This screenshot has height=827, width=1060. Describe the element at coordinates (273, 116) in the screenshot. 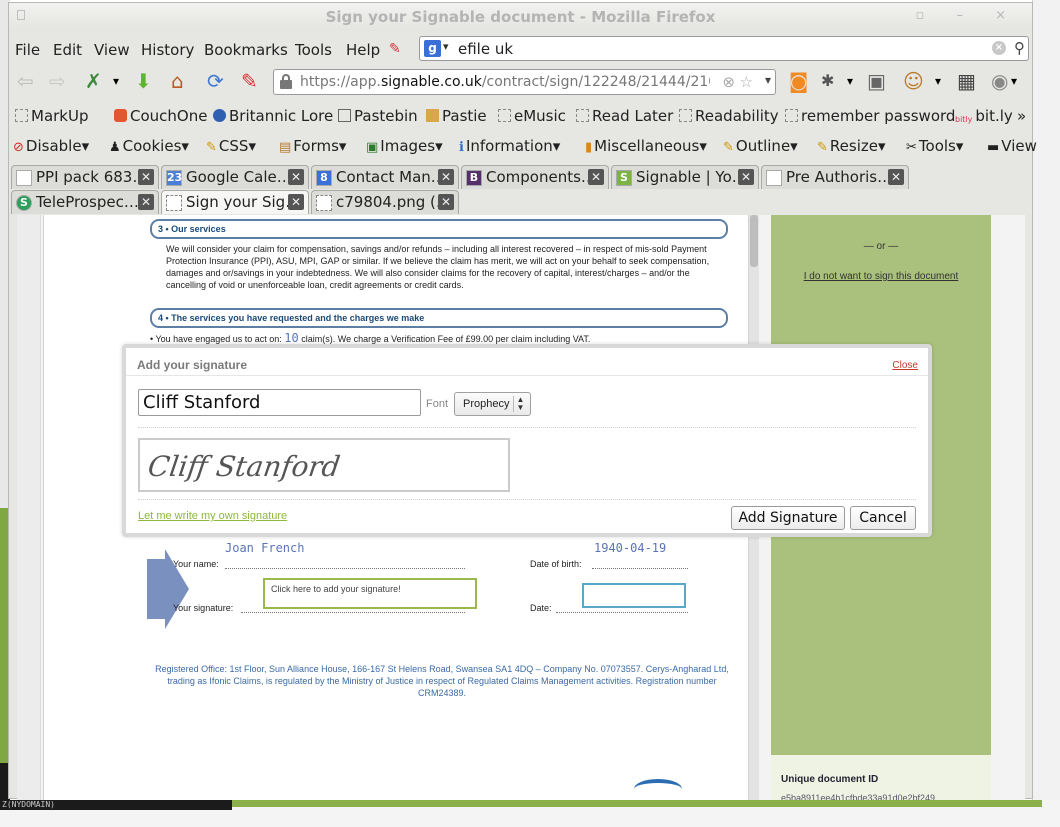

I see `bookmark-britannic-lore: Britannic Lore` at that location.